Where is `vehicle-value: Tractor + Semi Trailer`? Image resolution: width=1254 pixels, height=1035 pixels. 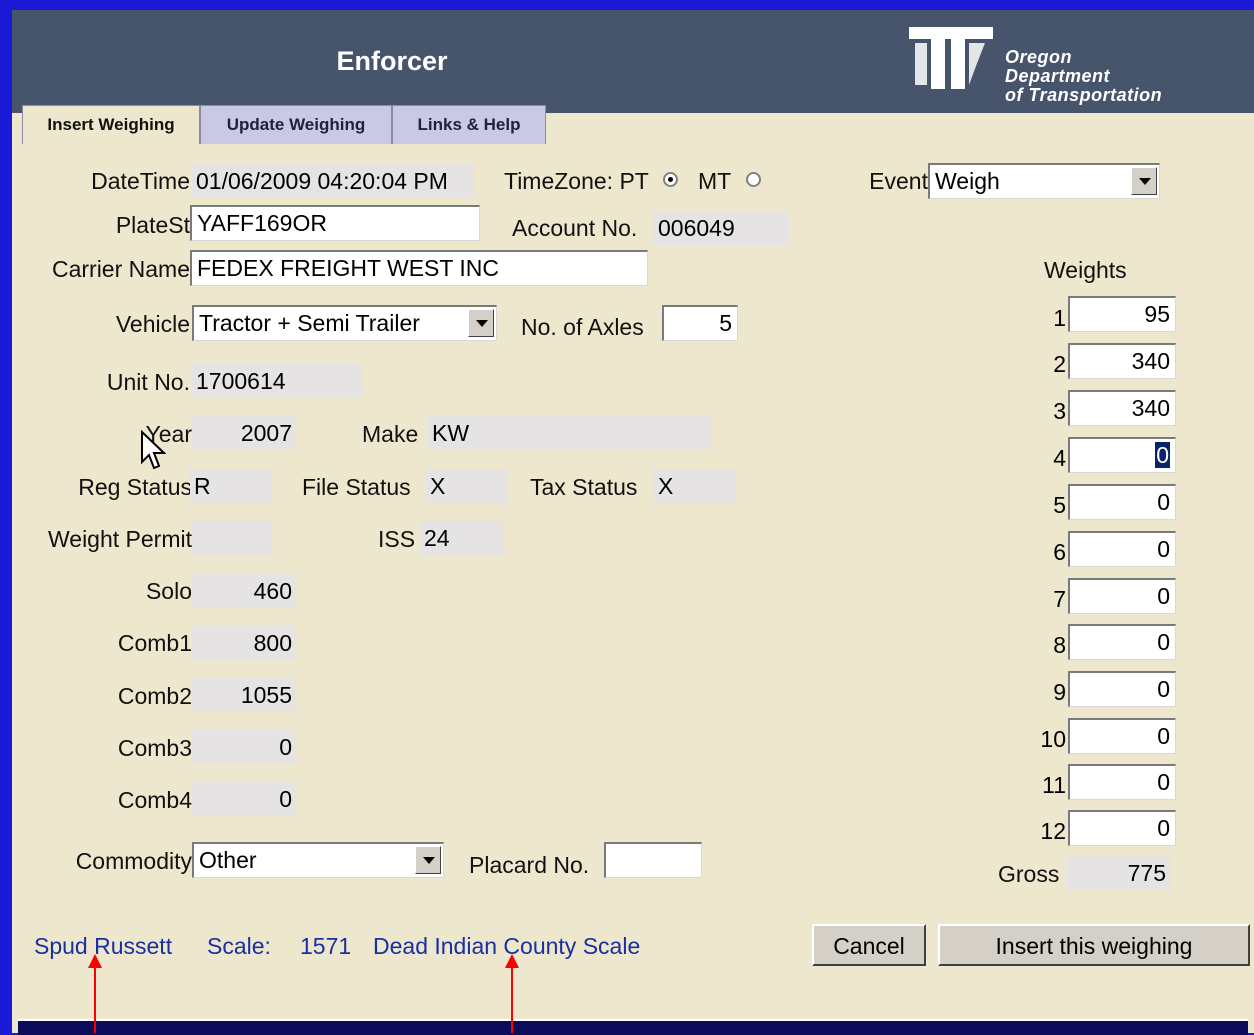
vehicle-value: Tractor + Semi Trailer is located at coordinates (309, 323).